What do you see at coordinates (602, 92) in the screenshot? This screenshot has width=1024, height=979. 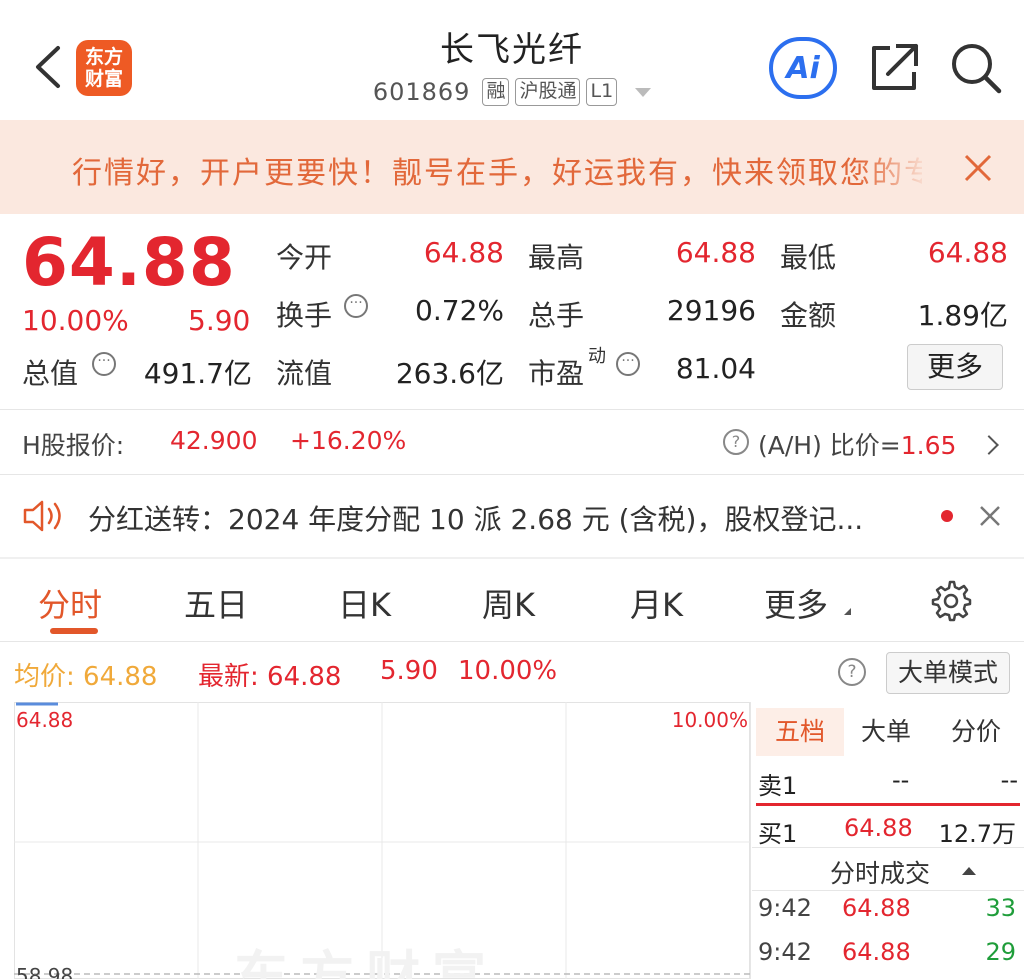 I see `level-tag: L1` at bounding box center [602, 92].